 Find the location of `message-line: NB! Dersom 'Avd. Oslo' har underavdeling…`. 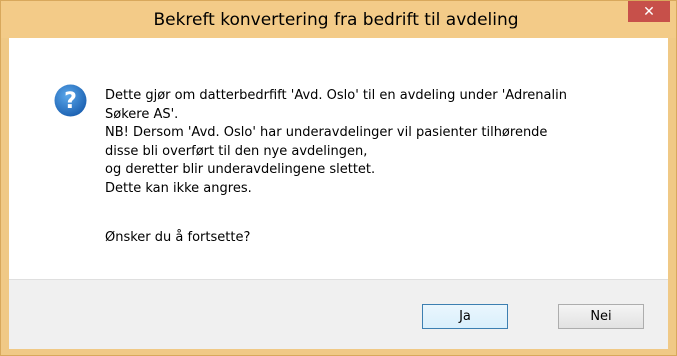

message-line: NB! Dersom 'Avd. Oslo' har underavdeling… is located at coordinates (326, 132).